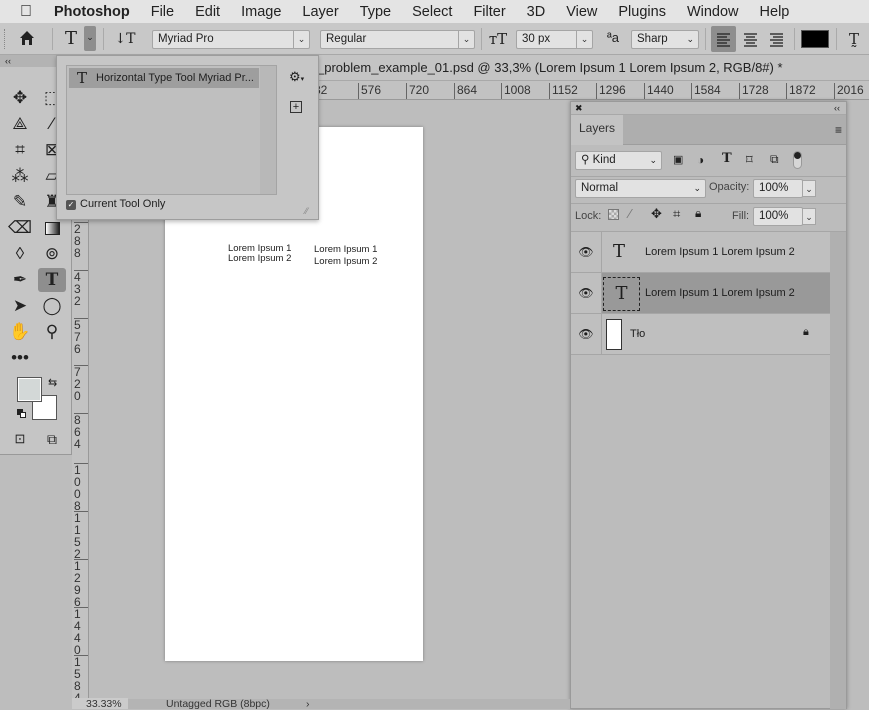 The width and height of the screenshot is (869, 710). Describe the element at coordinates (432, 12) in the screenshot. I see `menu-select: Select` at that location.